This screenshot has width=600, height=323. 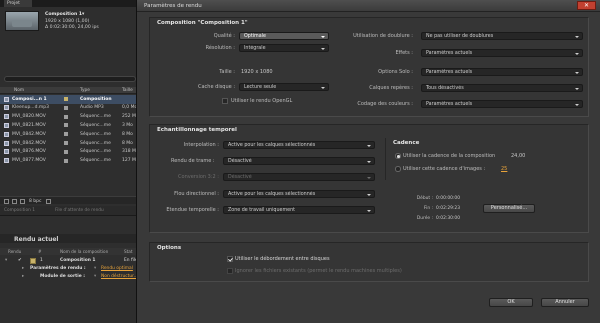 I want to click on new-composition-icon, so click(x=22, y=201).